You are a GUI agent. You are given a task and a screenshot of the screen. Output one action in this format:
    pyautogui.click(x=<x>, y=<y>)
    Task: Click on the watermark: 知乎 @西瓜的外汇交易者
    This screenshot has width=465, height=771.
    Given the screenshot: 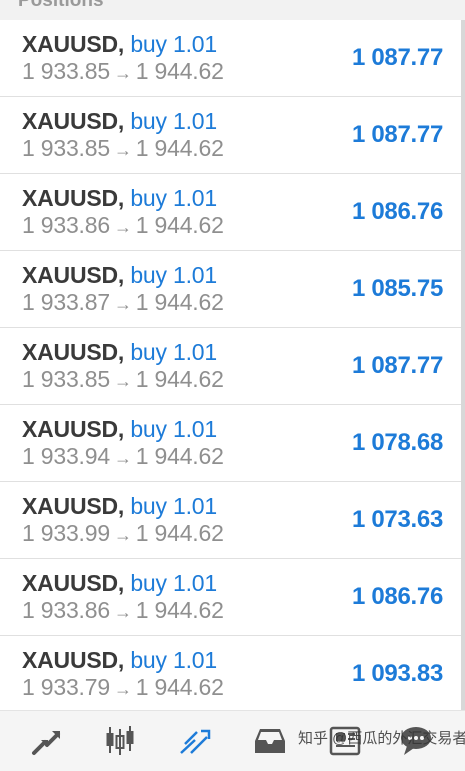 What is the action you would take?
    pyautogui.click(x=381, y=738)
    